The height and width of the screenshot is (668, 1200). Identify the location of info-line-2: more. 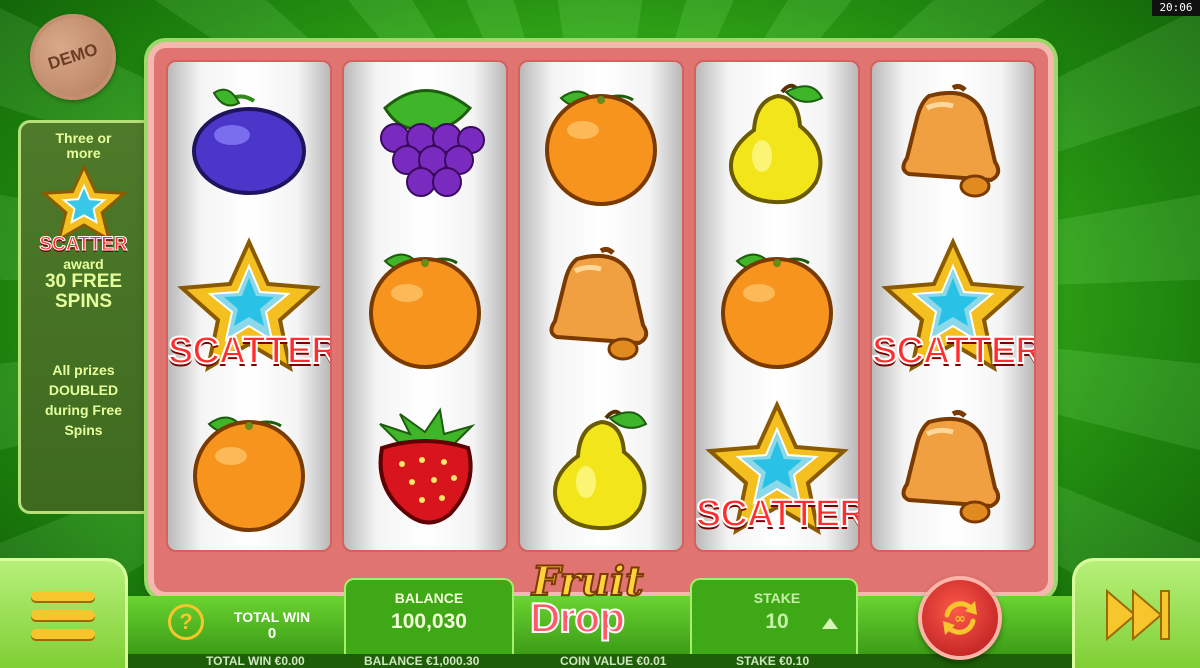
(83, 153).